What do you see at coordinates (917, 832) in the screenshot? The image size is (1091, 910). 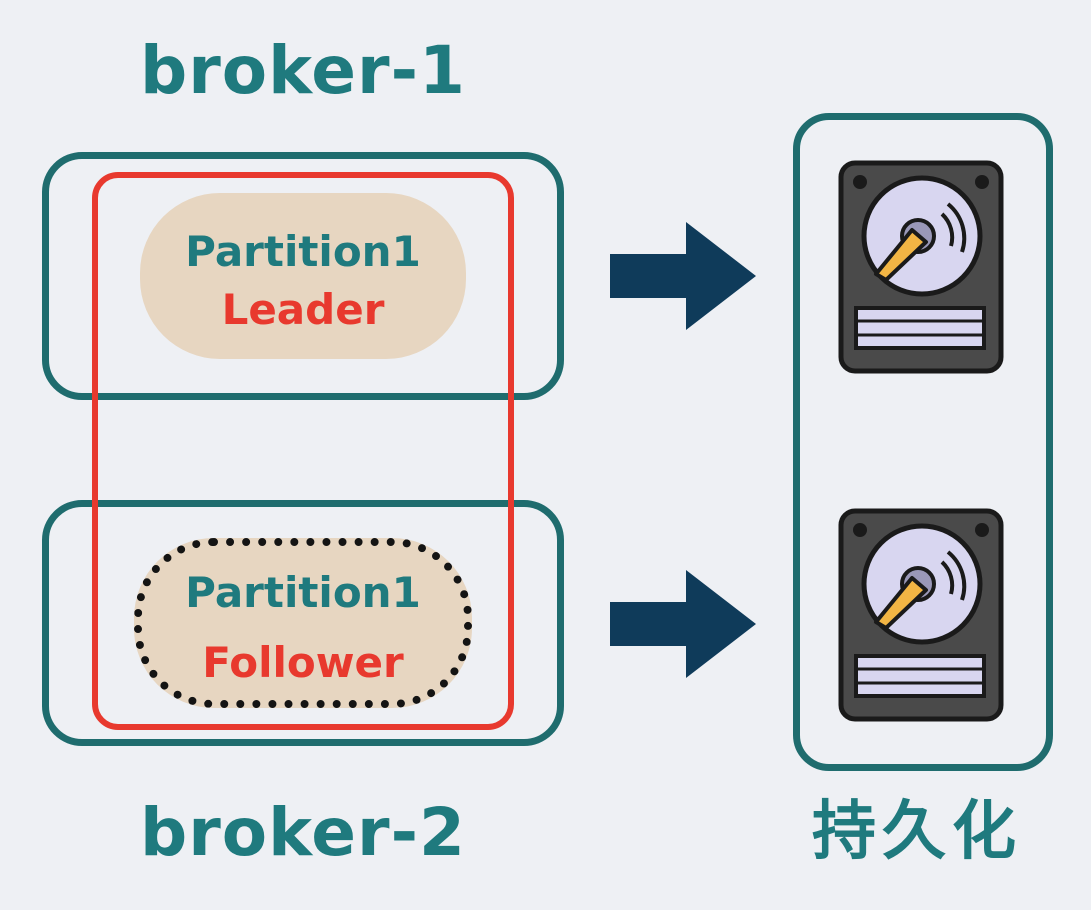 I see `persistence-title: 持久化` at bounding box center [917, 832].